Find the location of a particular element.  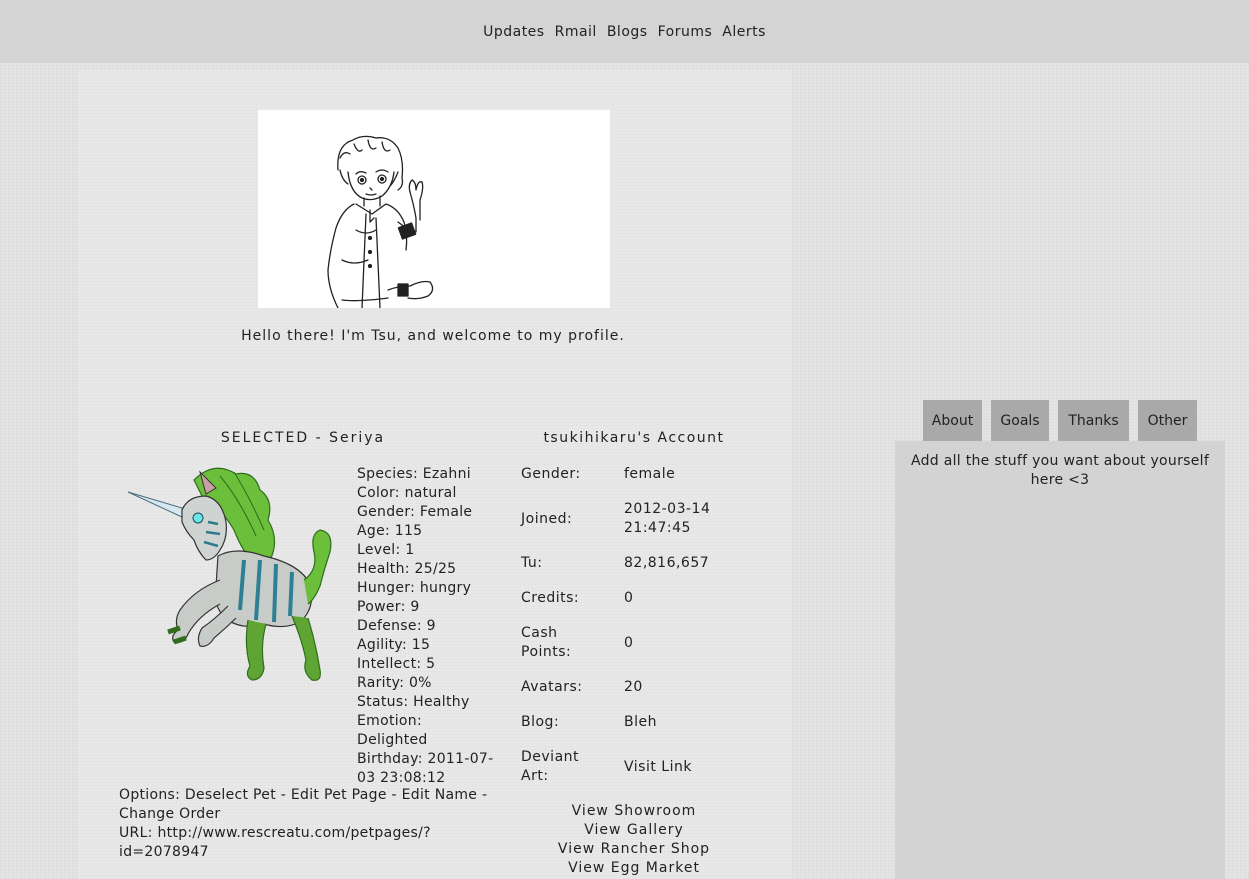

tab-goals: Goals is located at coordinates (1020, 420).